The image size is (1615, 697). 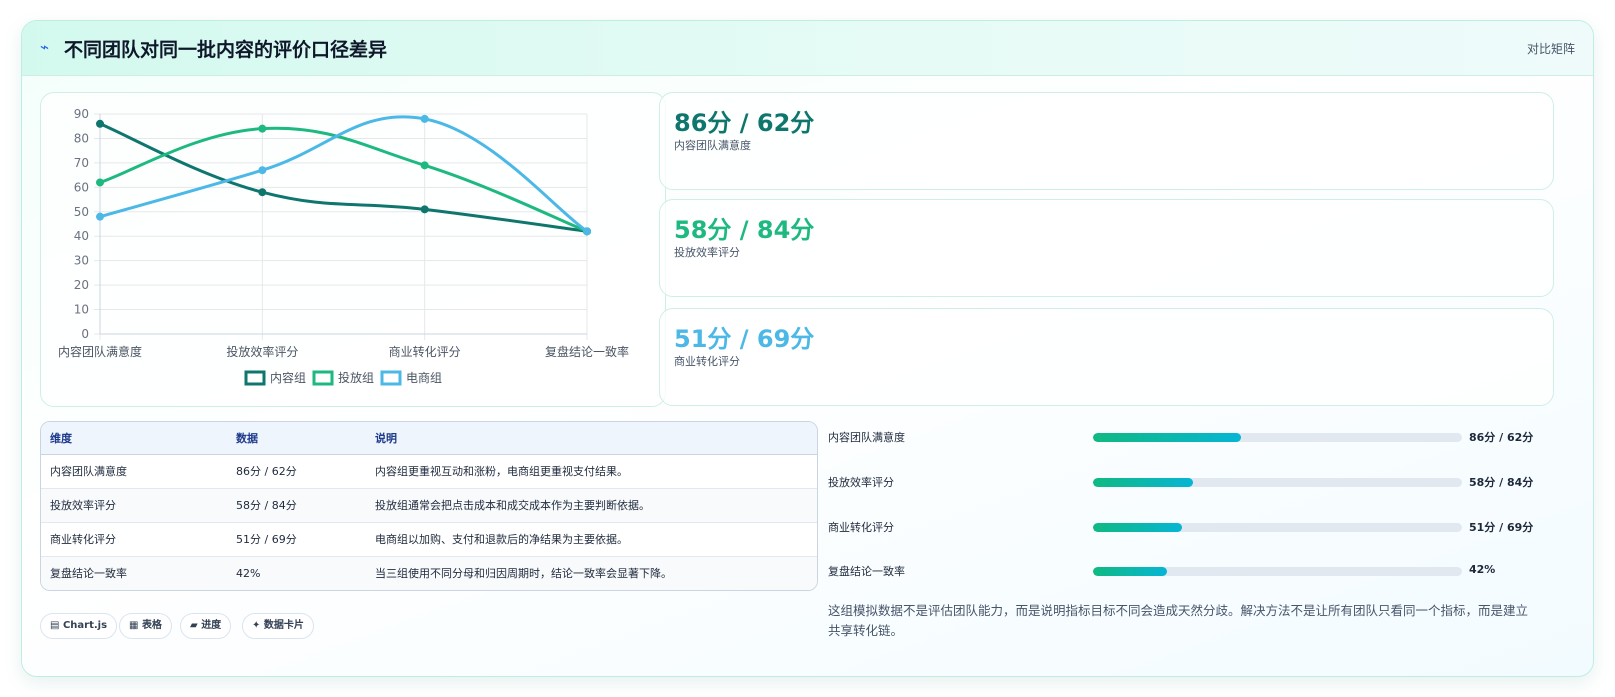 I want to click on table-cell: 内容组更重视互动和涨粉，电商组更重视支付结果。, so click(x=591, y=471).